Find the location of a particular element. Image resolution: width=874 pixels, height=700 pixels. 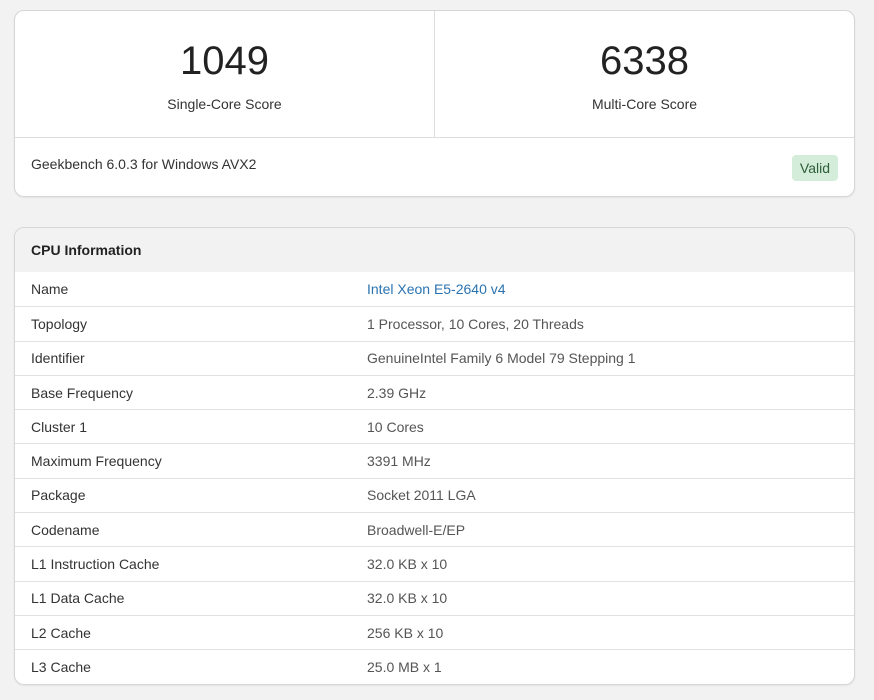

cpu-name-link: Intel Xeon E5-2640 v4 is located at coordinates (436, 289).